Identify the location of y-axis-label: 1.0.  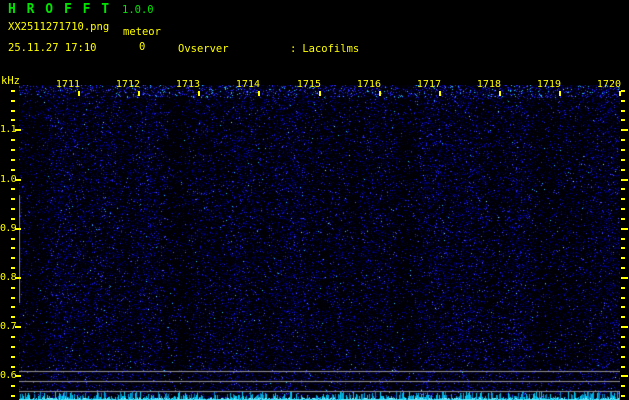
(8, 179).